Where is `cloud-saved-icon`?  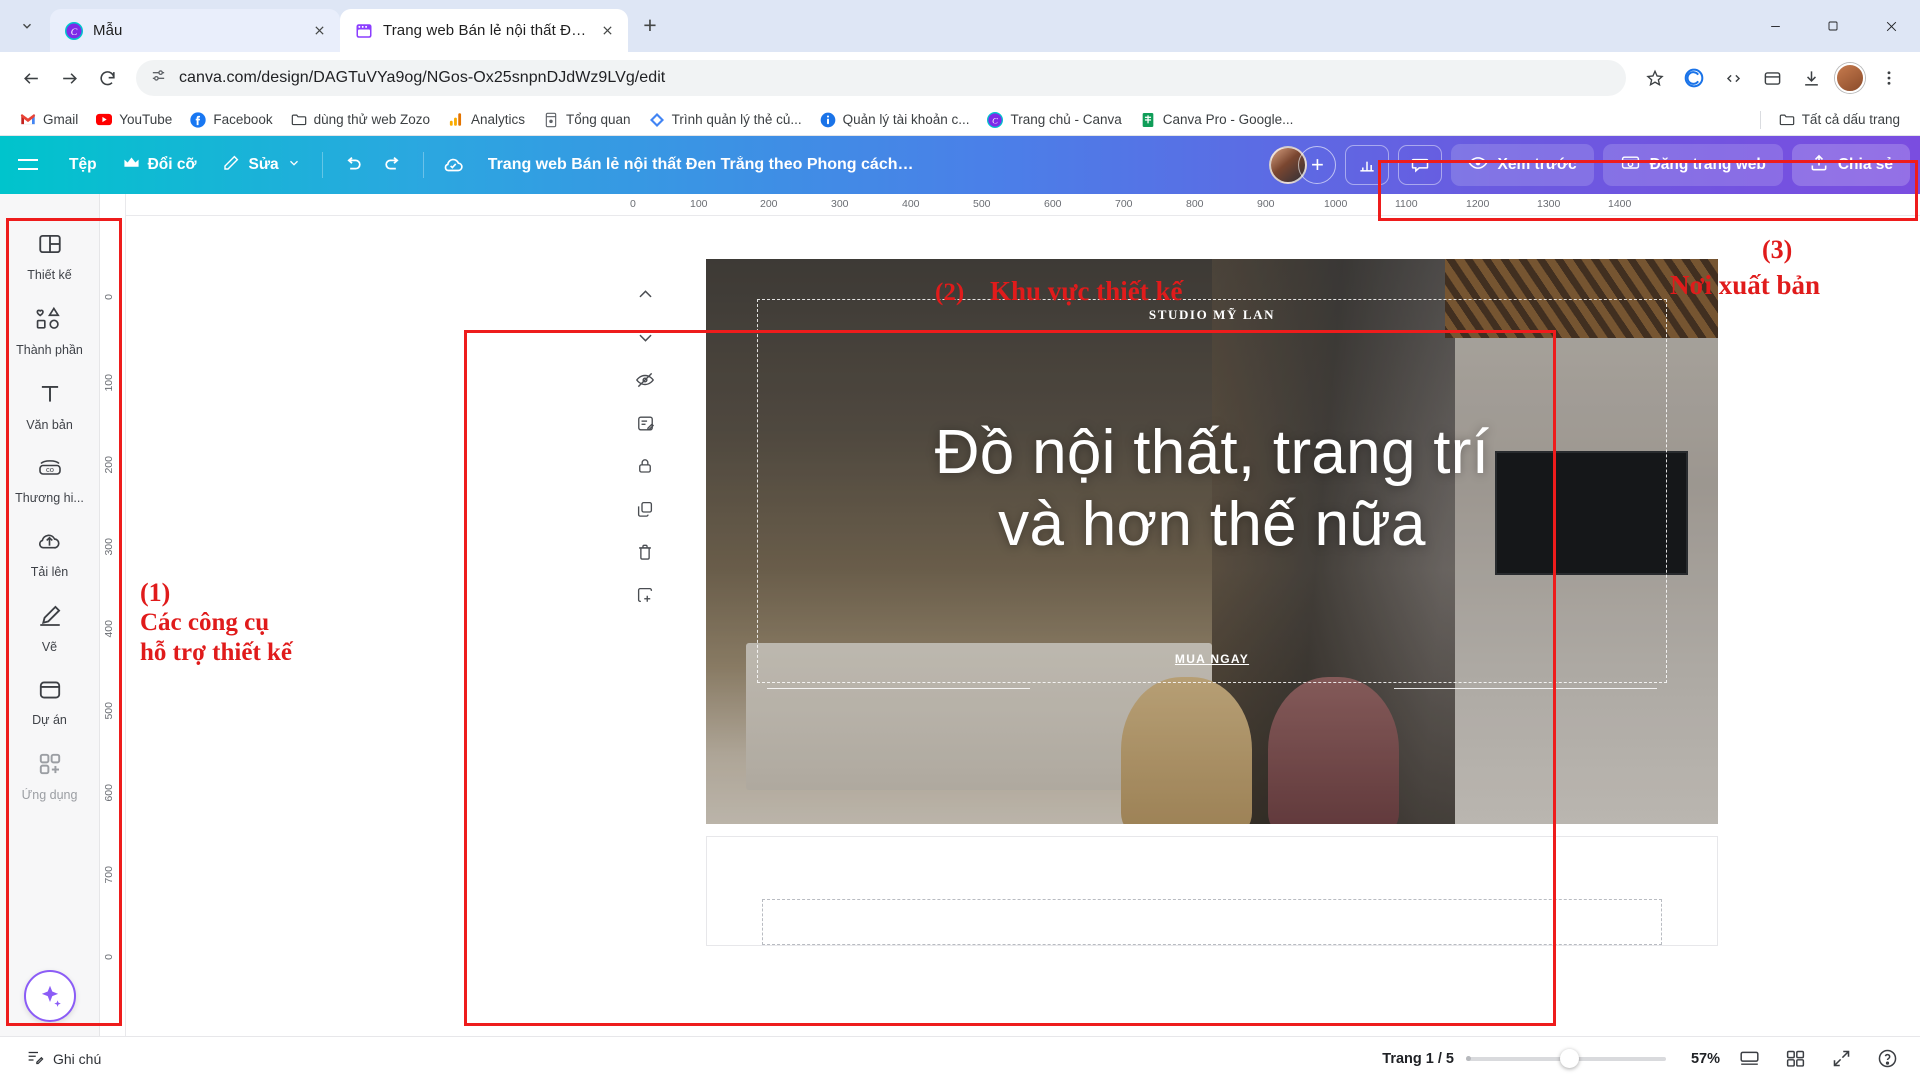 cloud-saved-icon is located at coordinates (453, 165).